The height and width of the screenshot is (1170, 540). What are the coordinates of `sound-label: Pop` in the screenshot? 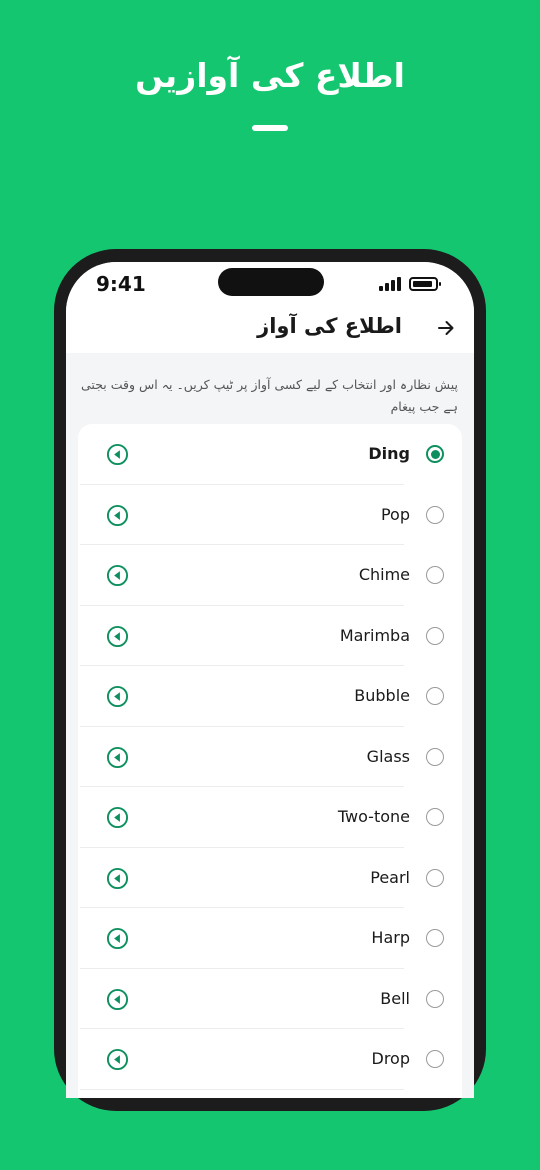 It's located at (395, 514).